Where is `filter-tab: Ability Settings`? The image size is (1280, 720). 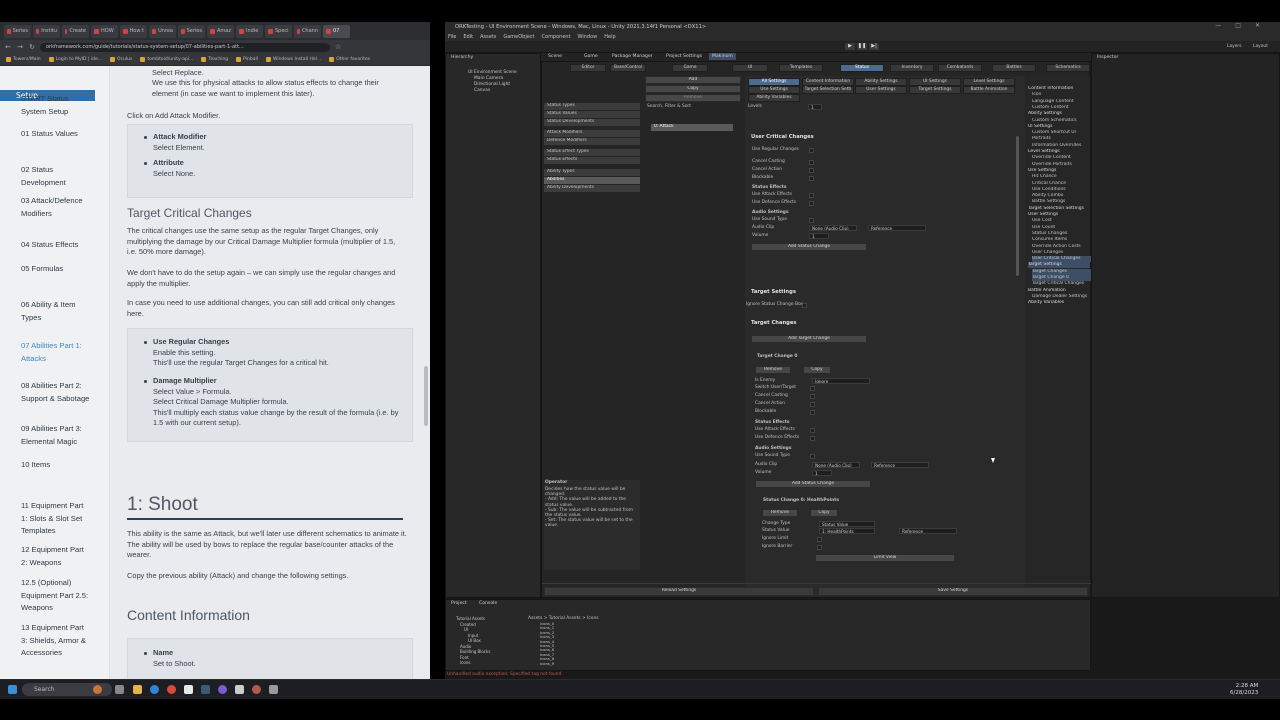 filter-tab: Ability Settings is located at coordinates (881, 82).